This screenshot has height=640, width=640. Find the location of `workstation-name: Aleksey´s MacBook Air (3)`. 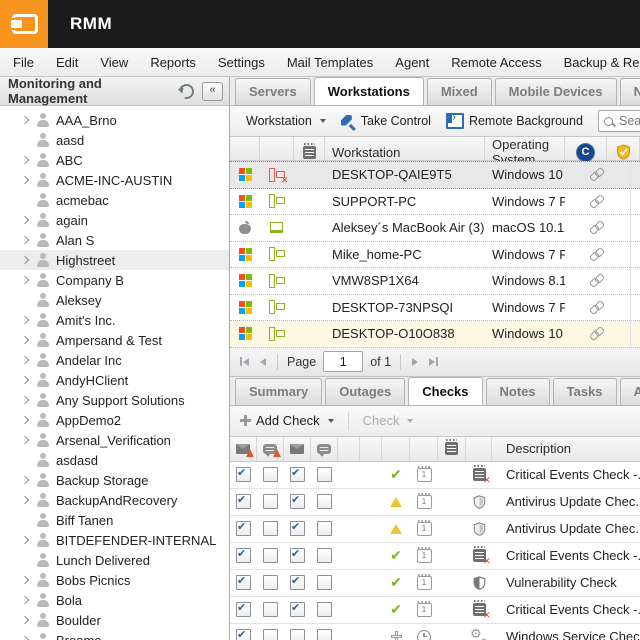

workstation-name: Aleksey´s MacBook Air (3) is located at coordinates (405, 228).